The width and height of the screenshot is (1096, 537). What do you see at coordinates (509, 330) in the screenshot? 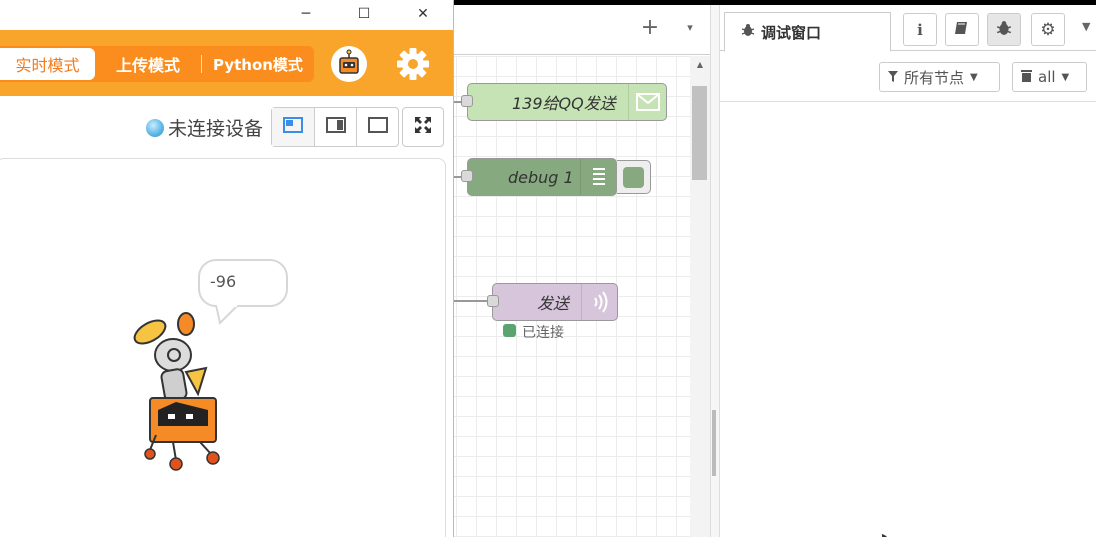
I see `connected-status-dot` at bounding box center [509, 330].